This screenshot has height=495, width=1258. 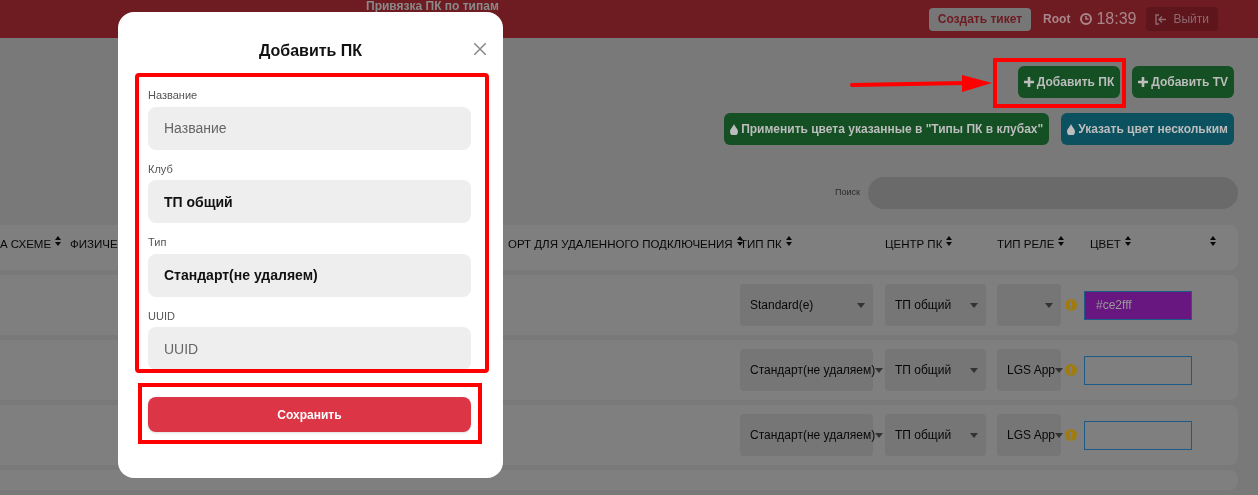 What do you see at coordinates (173, 95) in the screenshot?
I see `field-label: Название` at bounding box center [173, 95].